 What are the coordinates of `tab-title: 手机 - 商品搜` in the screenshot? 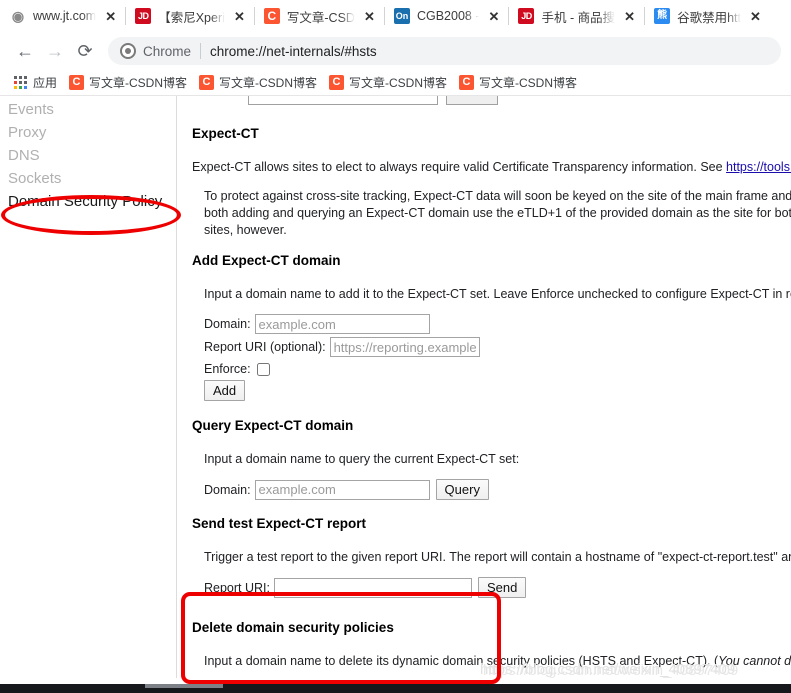 It's located at (578, 17).